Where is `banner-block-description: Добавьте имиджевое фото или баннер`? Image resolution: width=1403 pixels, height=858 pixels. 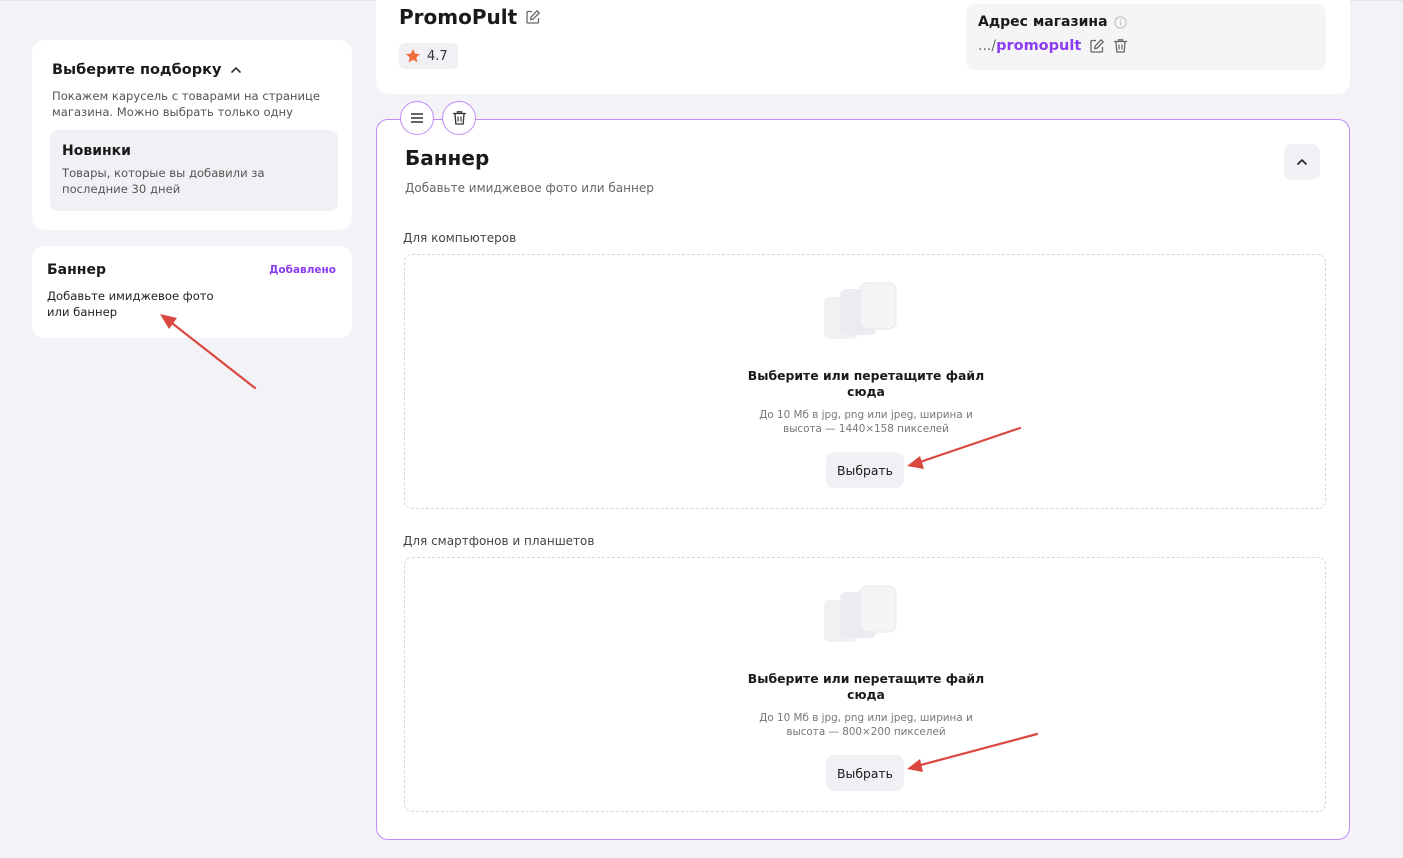 banner-block-description: Добавьте имиджевое фото или баннер is located at coordinates (130, 304).